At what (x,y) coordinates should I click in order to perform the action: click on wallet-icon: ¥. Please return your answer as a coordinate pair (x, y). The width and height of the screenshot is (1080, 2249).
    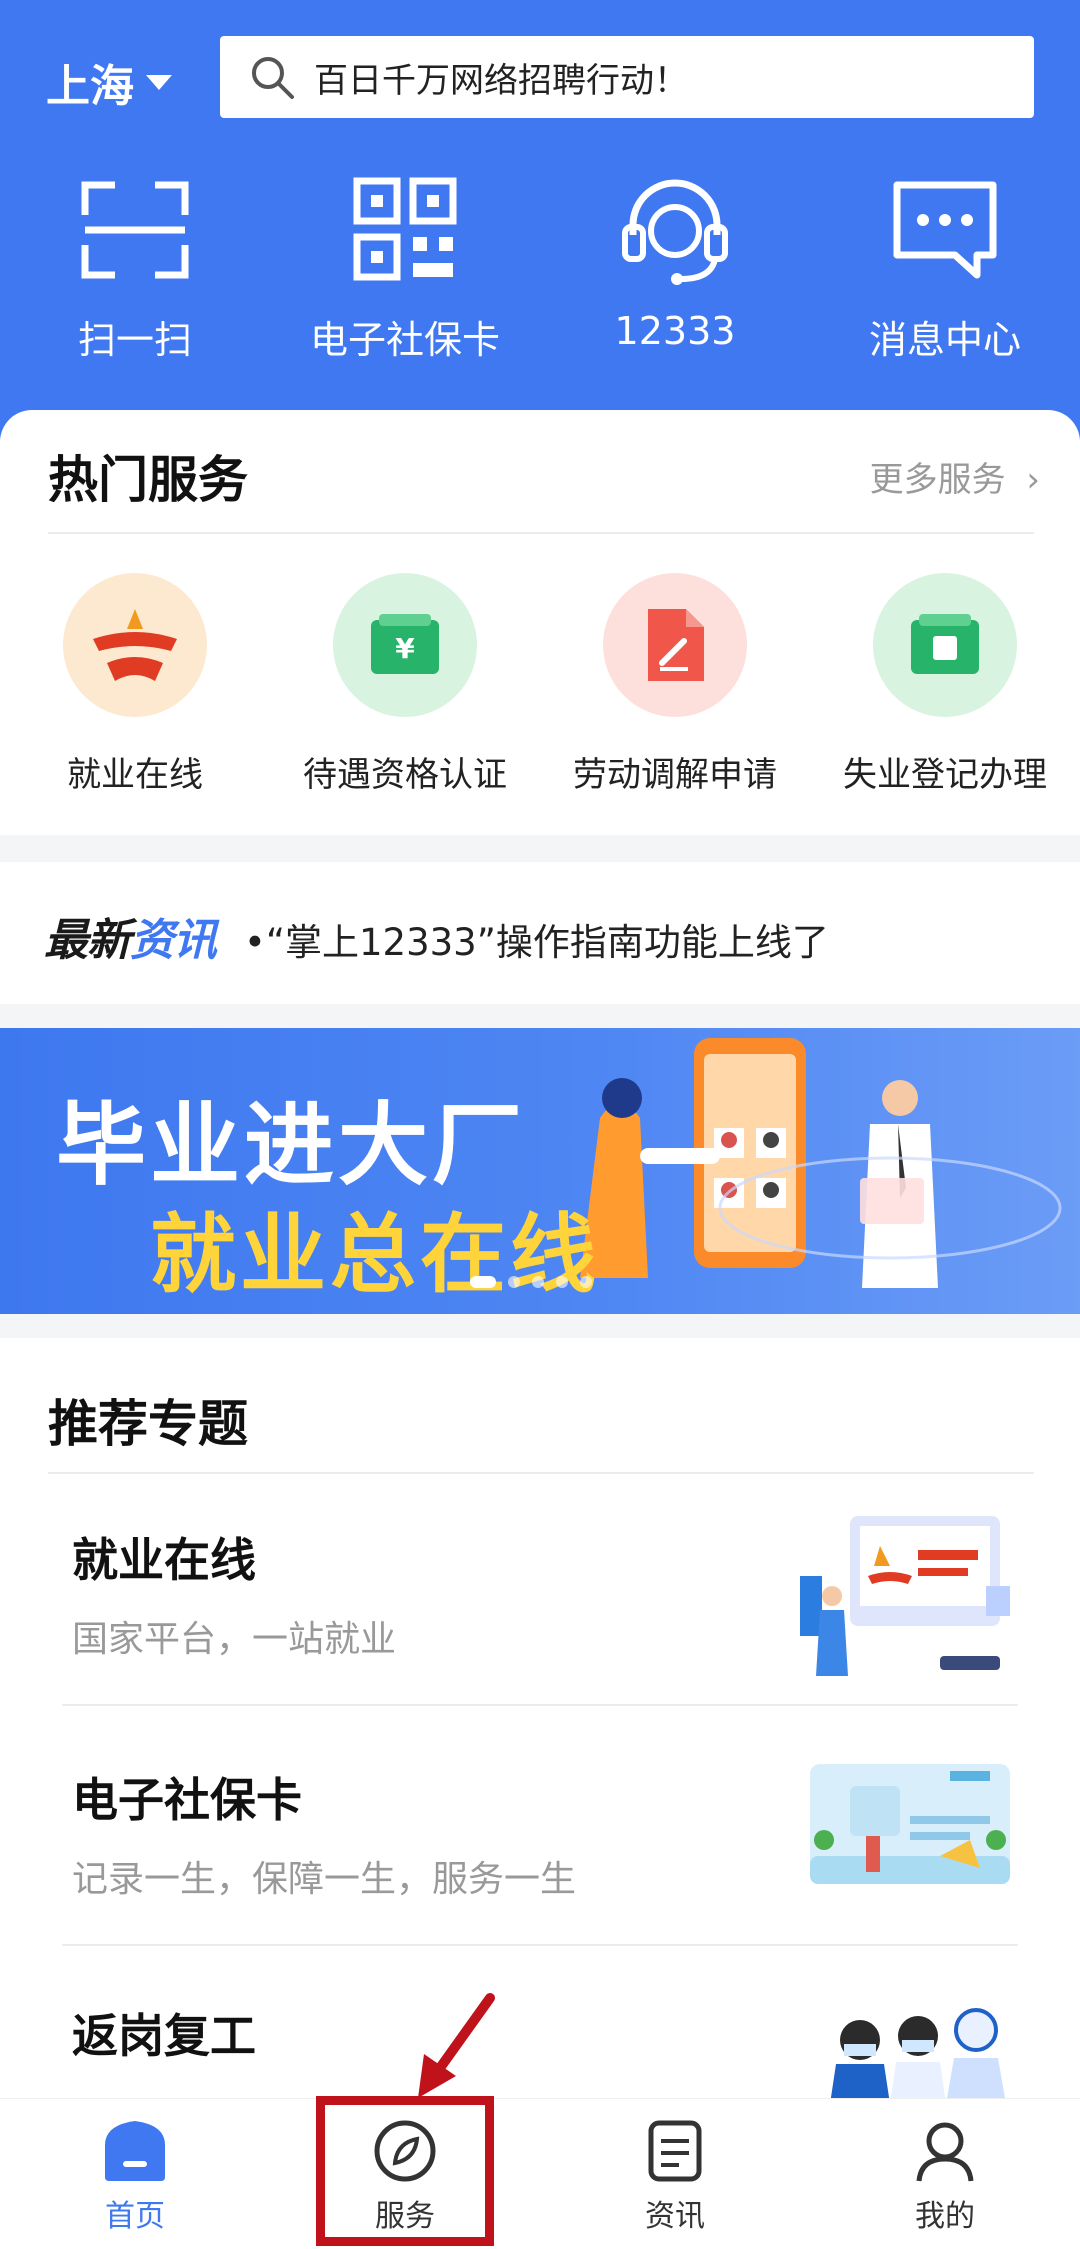
    Looking at the image, I should click on (405, 645).